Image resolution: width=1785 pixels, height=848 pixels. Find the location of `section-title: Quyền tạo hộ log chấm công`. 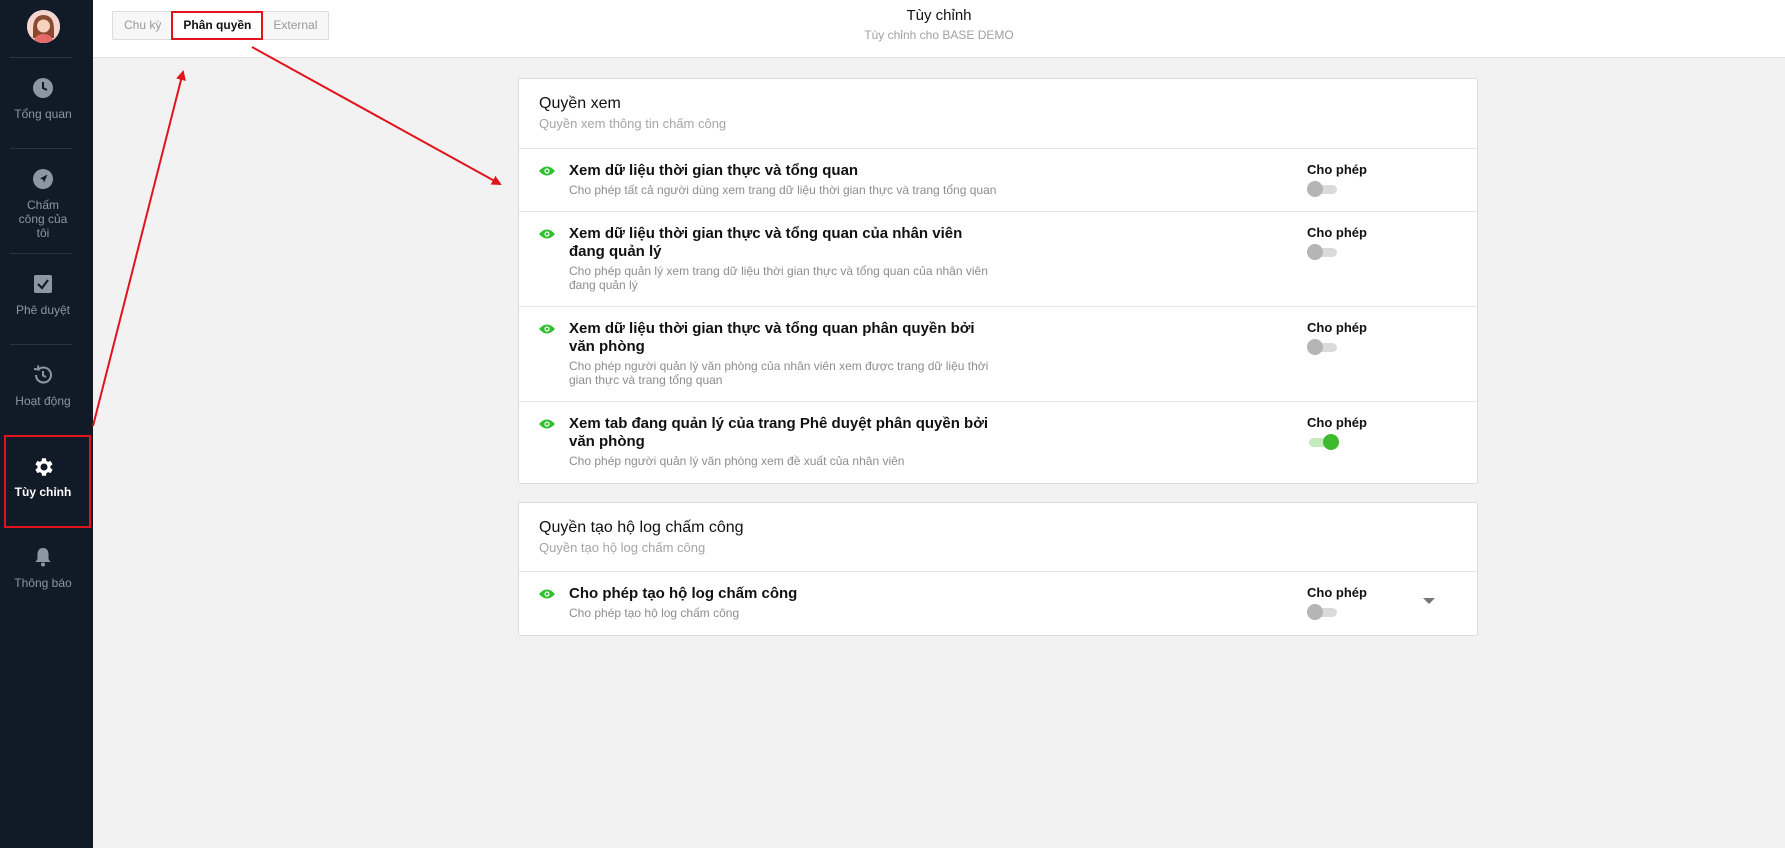

section-title: Quyền tạo hộ log chấm công is located at coordinates (641, 527).